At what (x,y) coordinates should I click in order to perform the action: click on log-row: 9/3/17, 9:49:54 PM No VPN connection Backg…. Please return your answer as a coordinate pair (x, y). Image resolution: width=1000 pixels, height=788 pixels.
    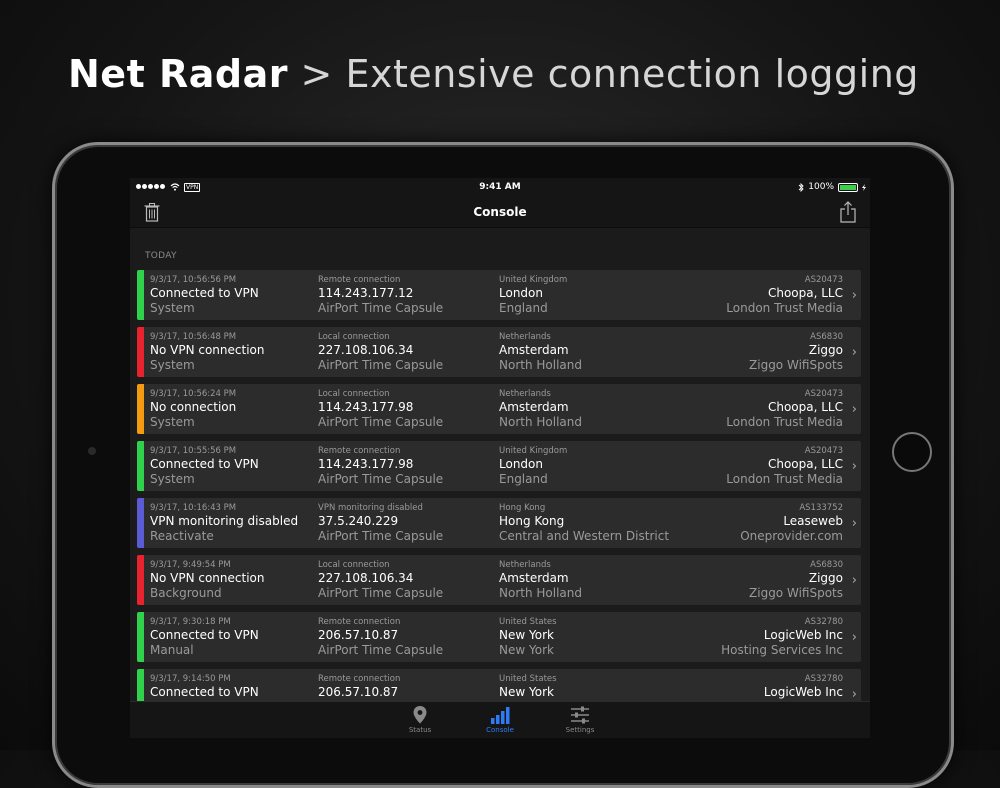
    Looking at the image, I should click on (499, 580).